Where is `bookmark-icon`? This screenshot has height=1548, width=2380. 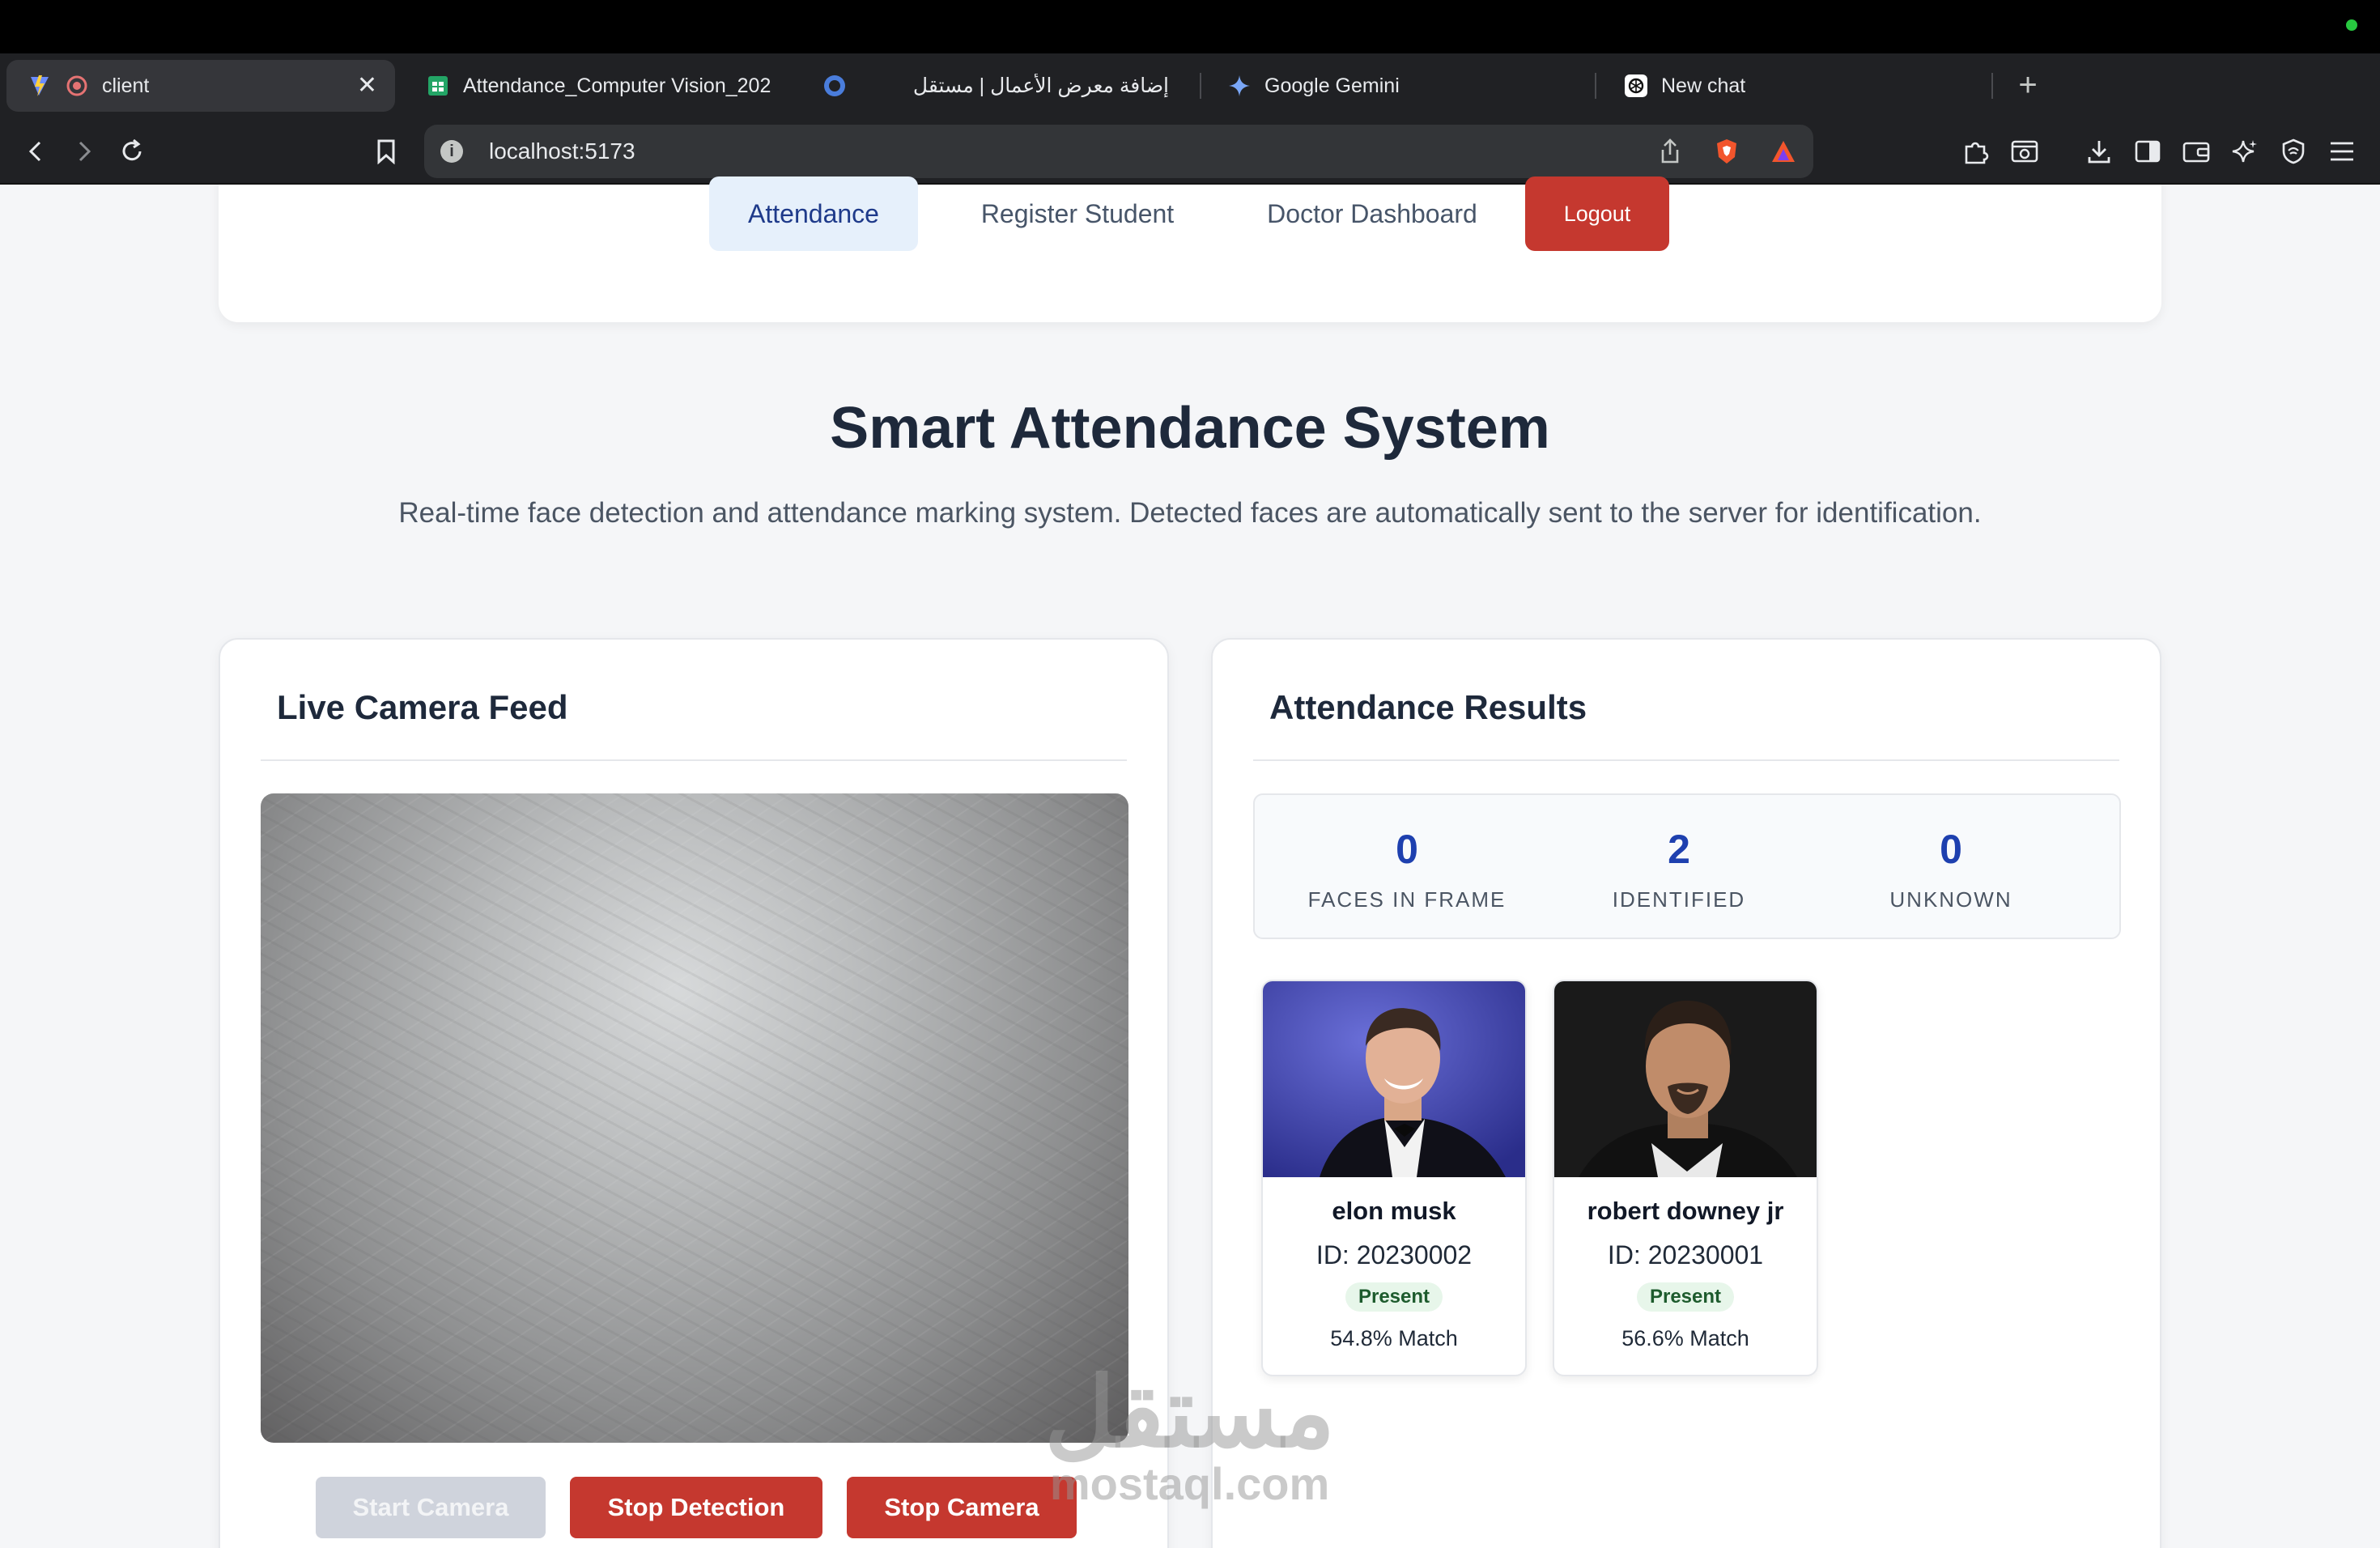
bookmark-icon is located at coordinates (386, 151).